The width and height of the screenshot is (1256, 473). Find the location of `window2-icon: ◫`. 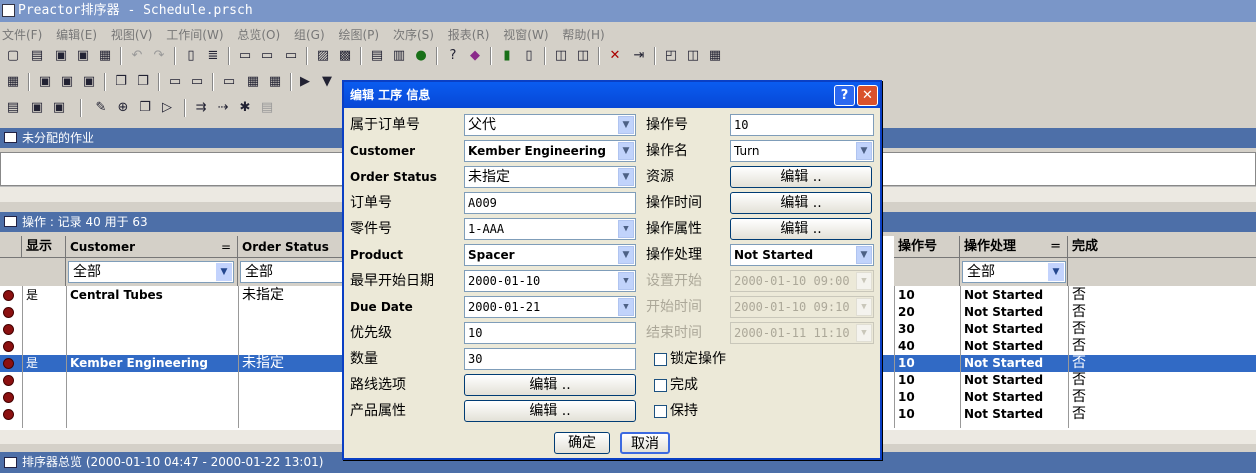

window2-icon: ◫ is located at coordinates (583, 56).